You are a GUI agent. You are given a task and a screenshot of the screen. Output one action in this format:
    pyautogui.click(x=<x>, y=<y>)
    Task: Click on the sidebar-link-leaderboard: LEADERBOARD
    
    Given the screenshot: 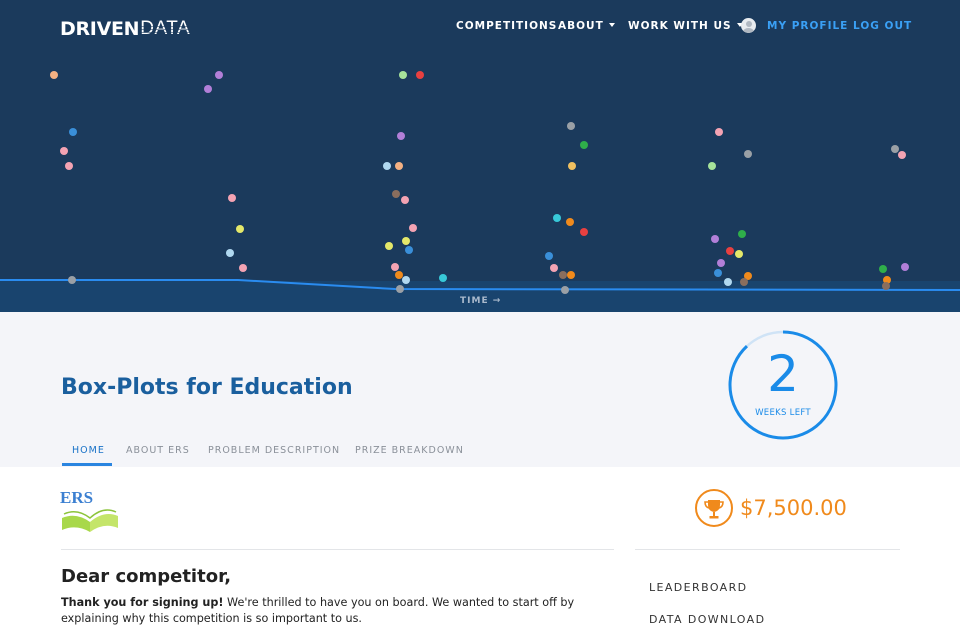 What is the action you would take?
    pyautogui.click(x=698, y=587)
    